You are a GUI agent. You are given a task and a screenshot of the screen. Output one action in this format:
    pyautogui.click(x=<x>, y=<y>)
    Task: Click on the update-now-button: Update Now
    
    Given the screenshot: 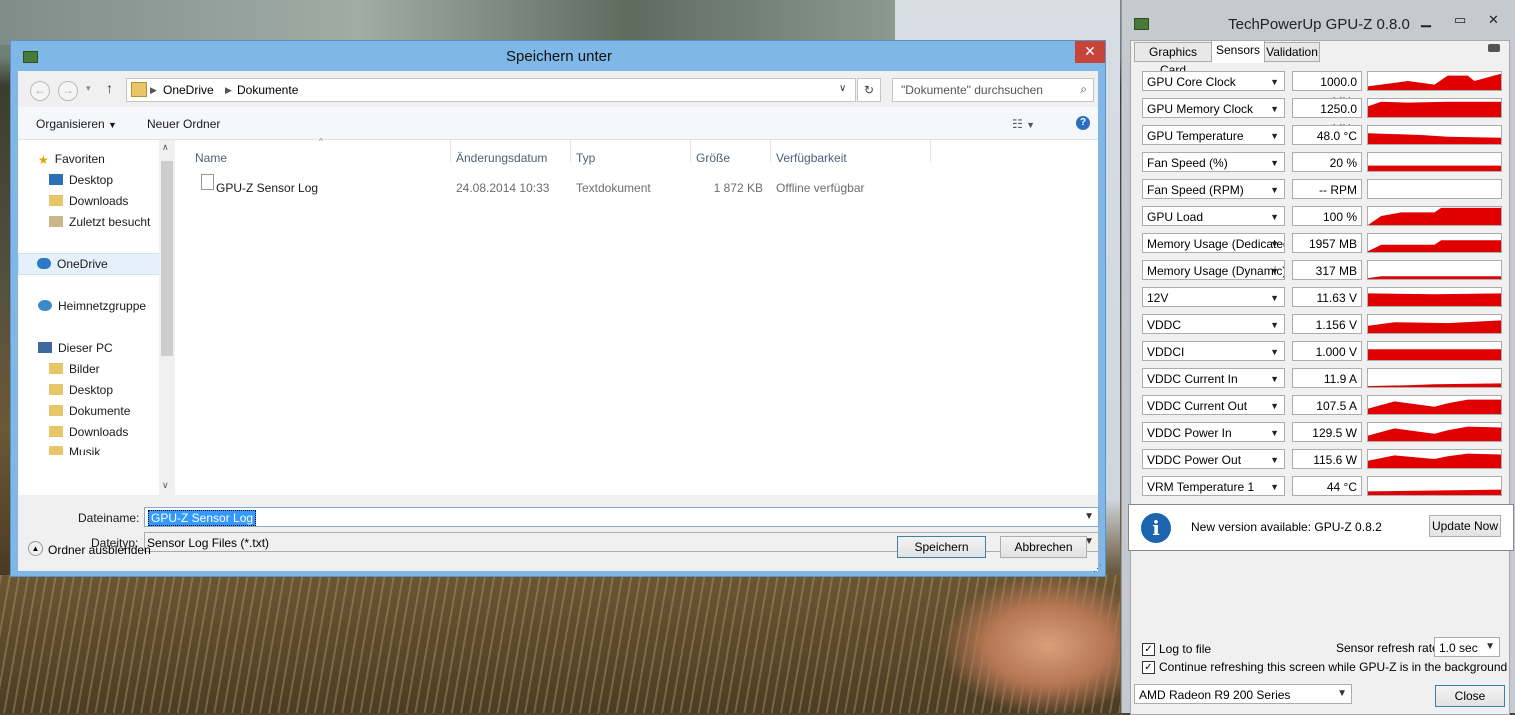 What is the action you would take?
    pyautogui.click(x=1465, y=526)
    